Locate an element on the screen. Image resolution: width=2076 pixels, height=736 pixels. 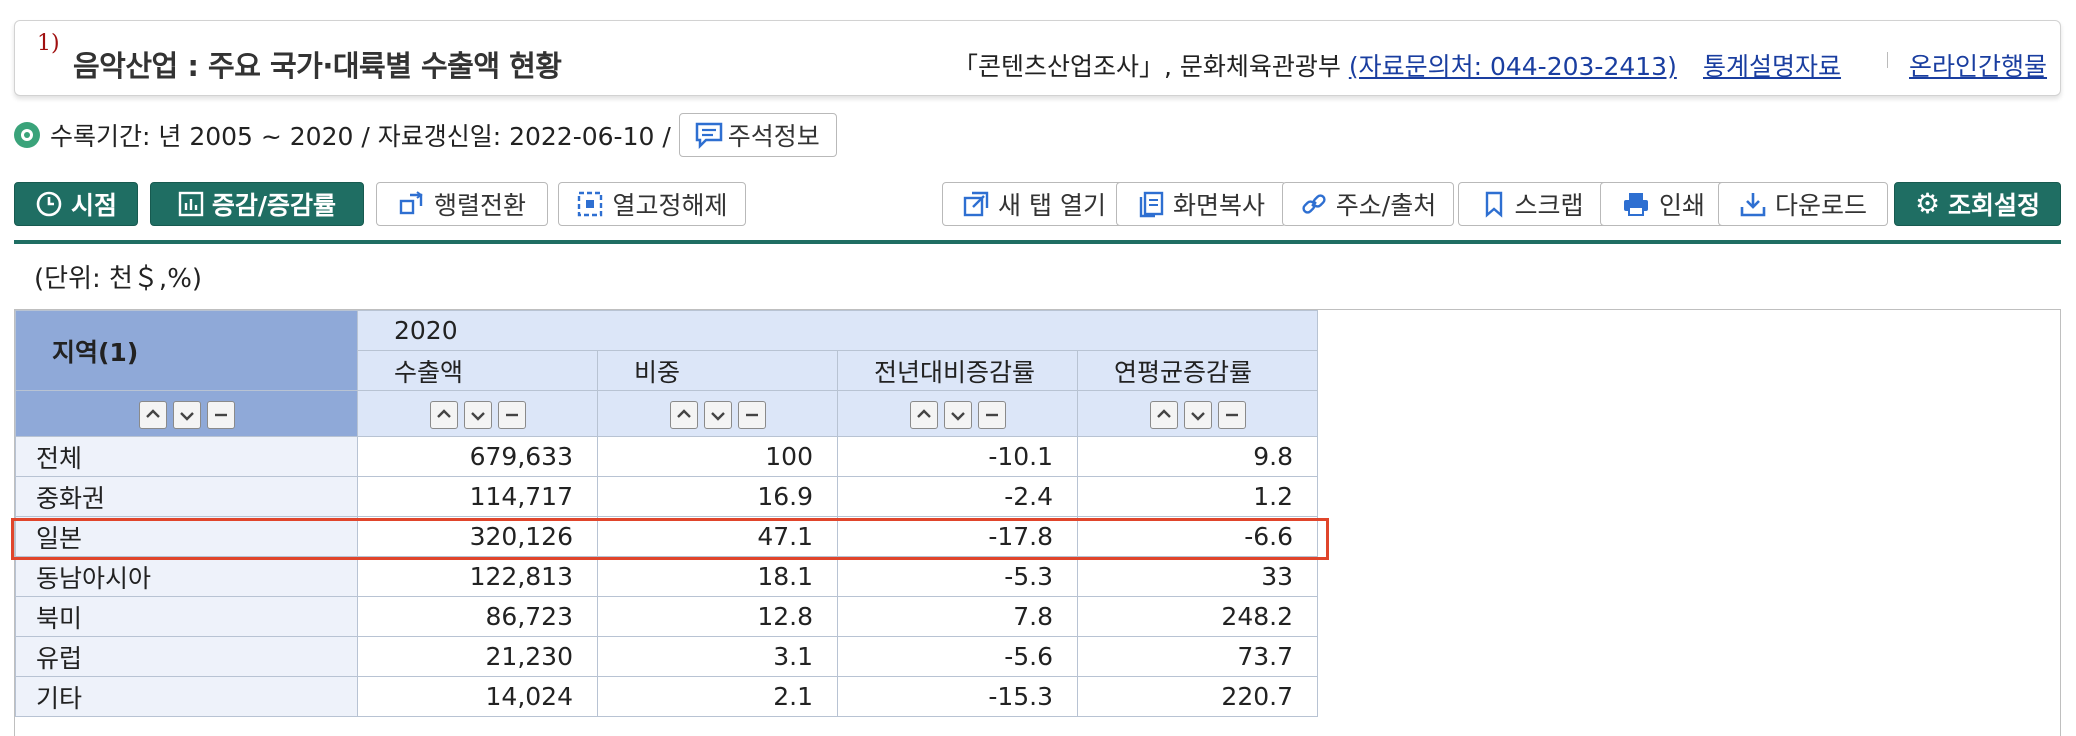
scrap-label: 스크랩 is located at coordinates (1549, 205).